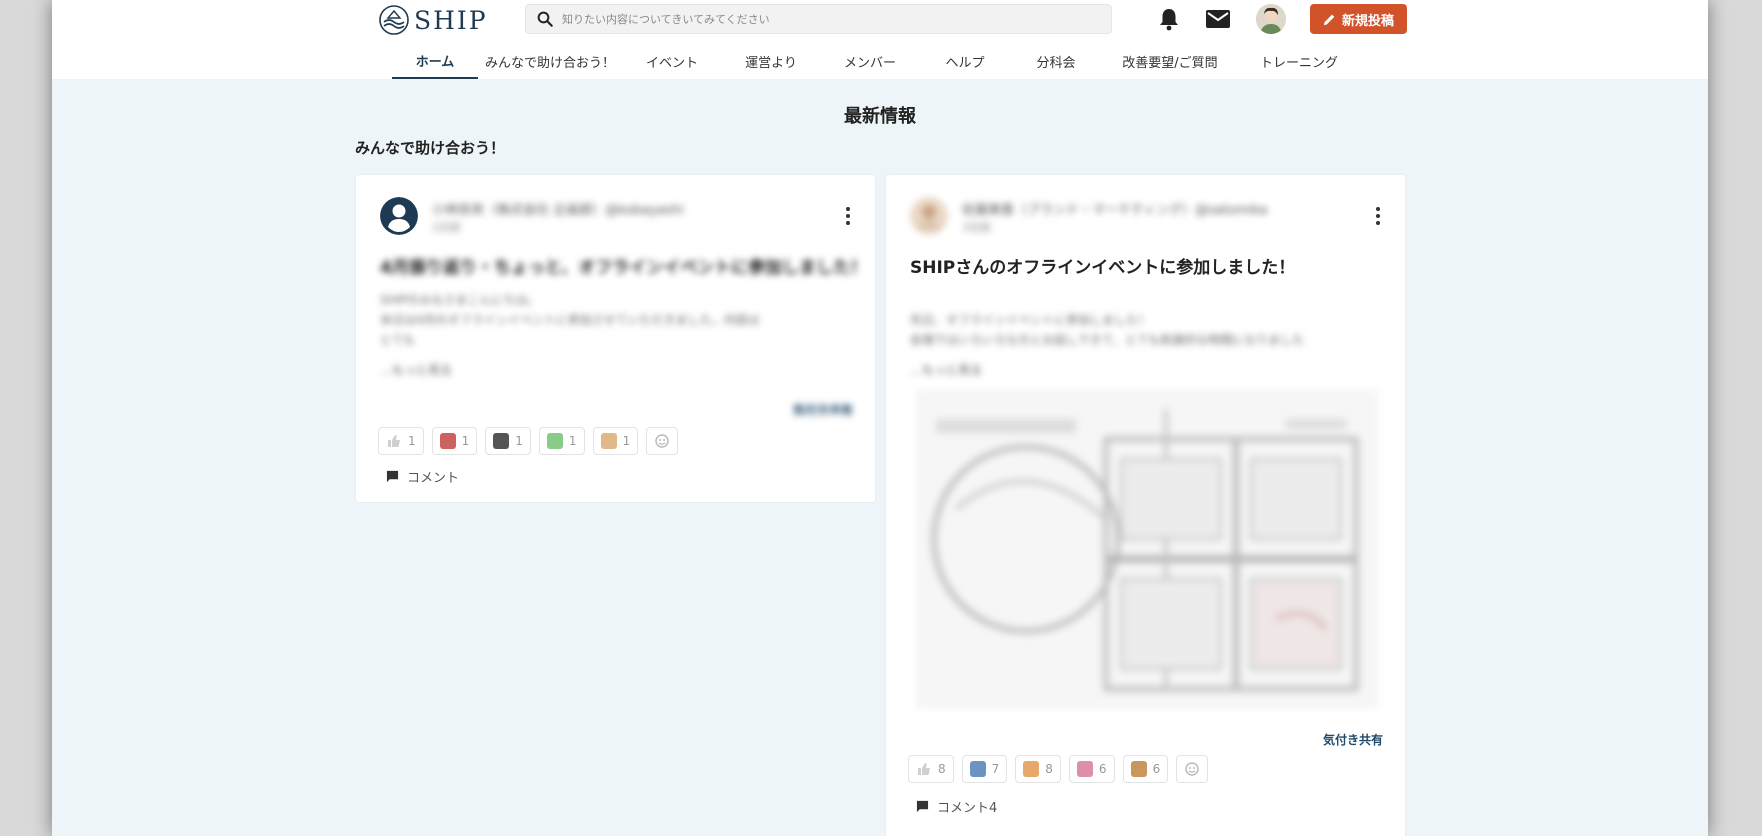  I want to click on post-author: 小林奈央（株式会社 企画部）@kobayashi, so click(558, 208).